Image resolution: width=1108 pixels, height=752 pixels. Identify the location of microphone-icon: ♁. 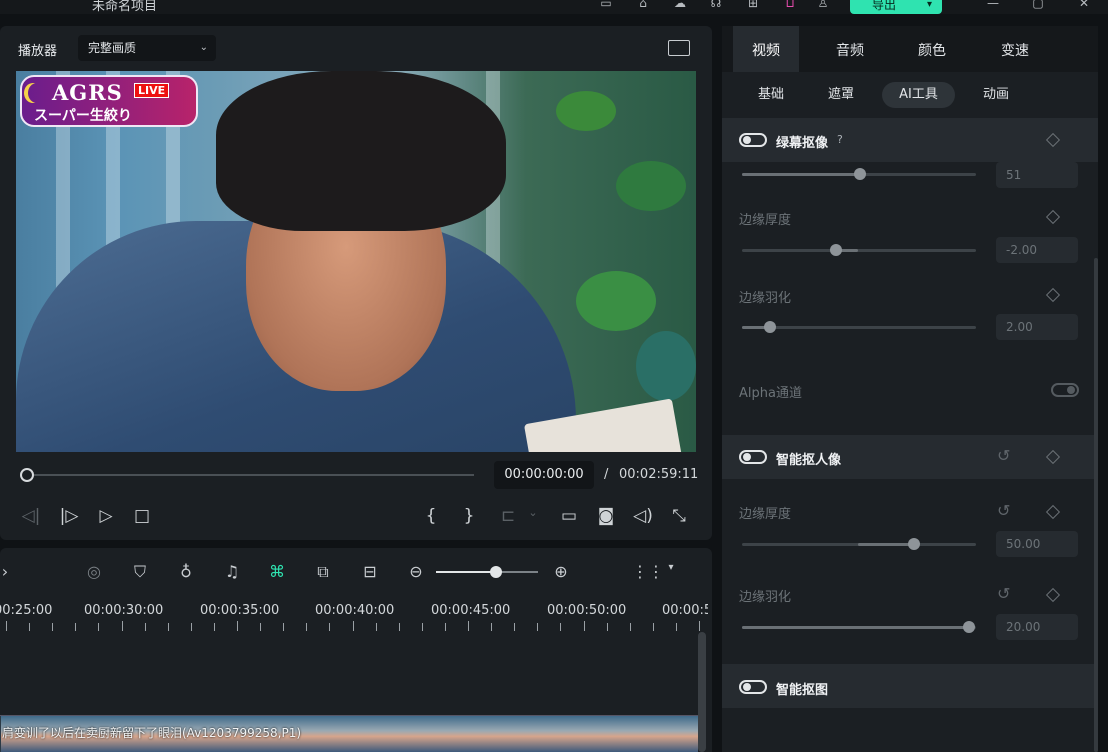
(186, 571).